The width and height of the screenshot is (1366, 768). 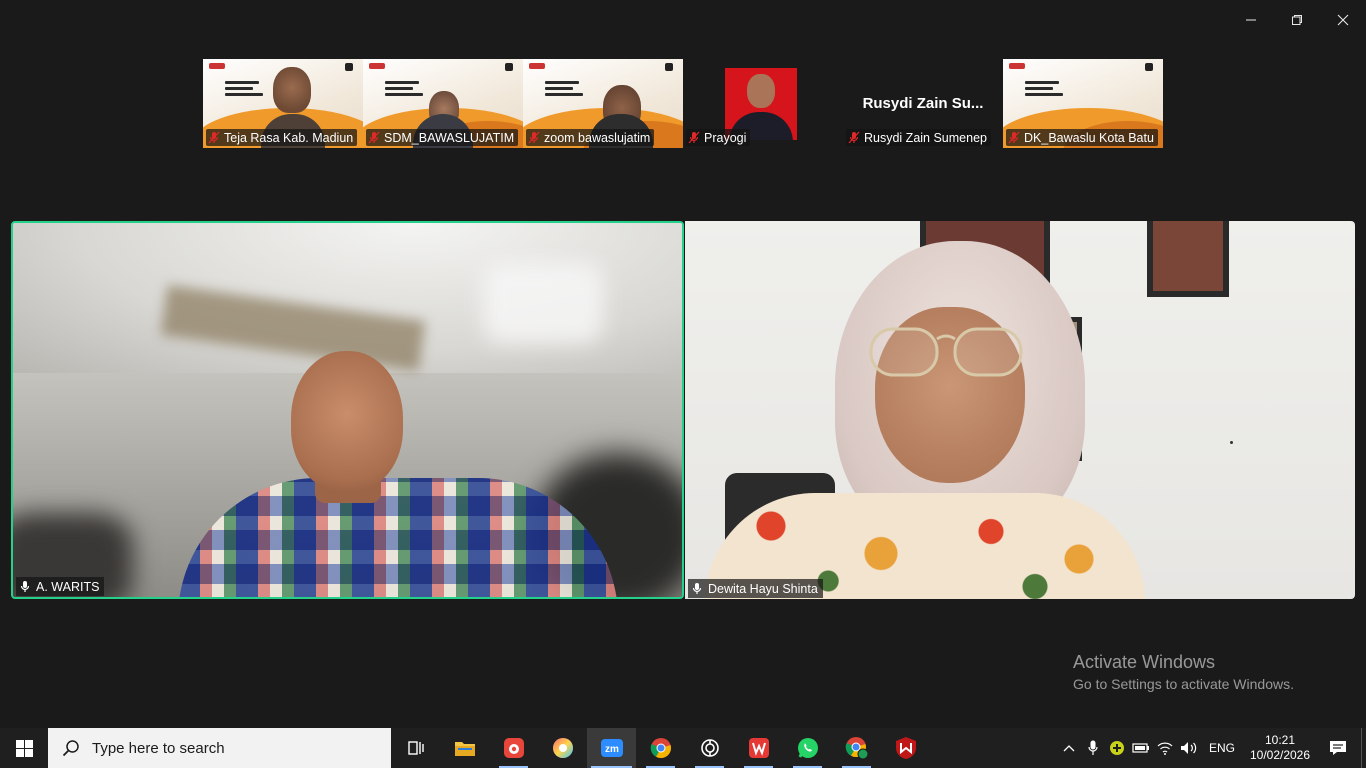 I want to click on participant-name-tag: A. WARITS, so click(x=60, y=586).